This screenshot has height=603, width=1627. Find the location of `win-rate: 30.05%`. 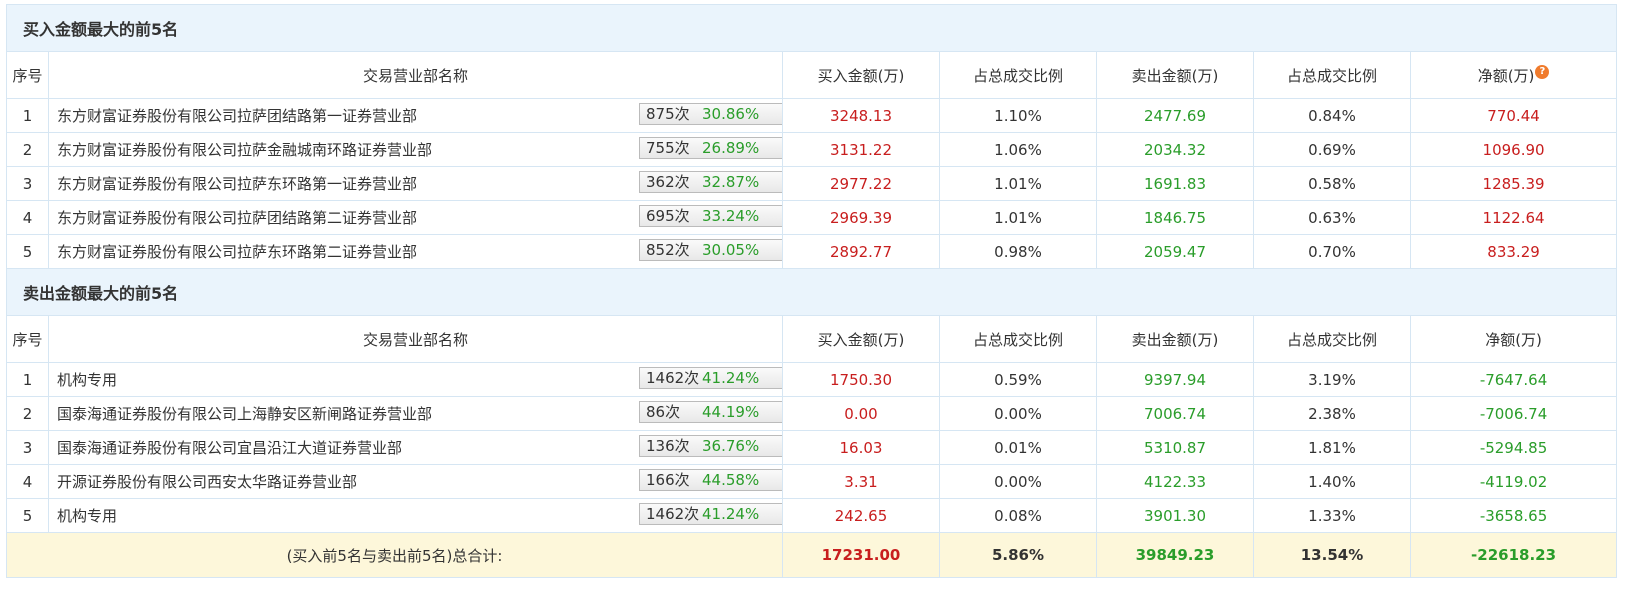

win-rate: 30.05% is located at coordinates (731, 250).